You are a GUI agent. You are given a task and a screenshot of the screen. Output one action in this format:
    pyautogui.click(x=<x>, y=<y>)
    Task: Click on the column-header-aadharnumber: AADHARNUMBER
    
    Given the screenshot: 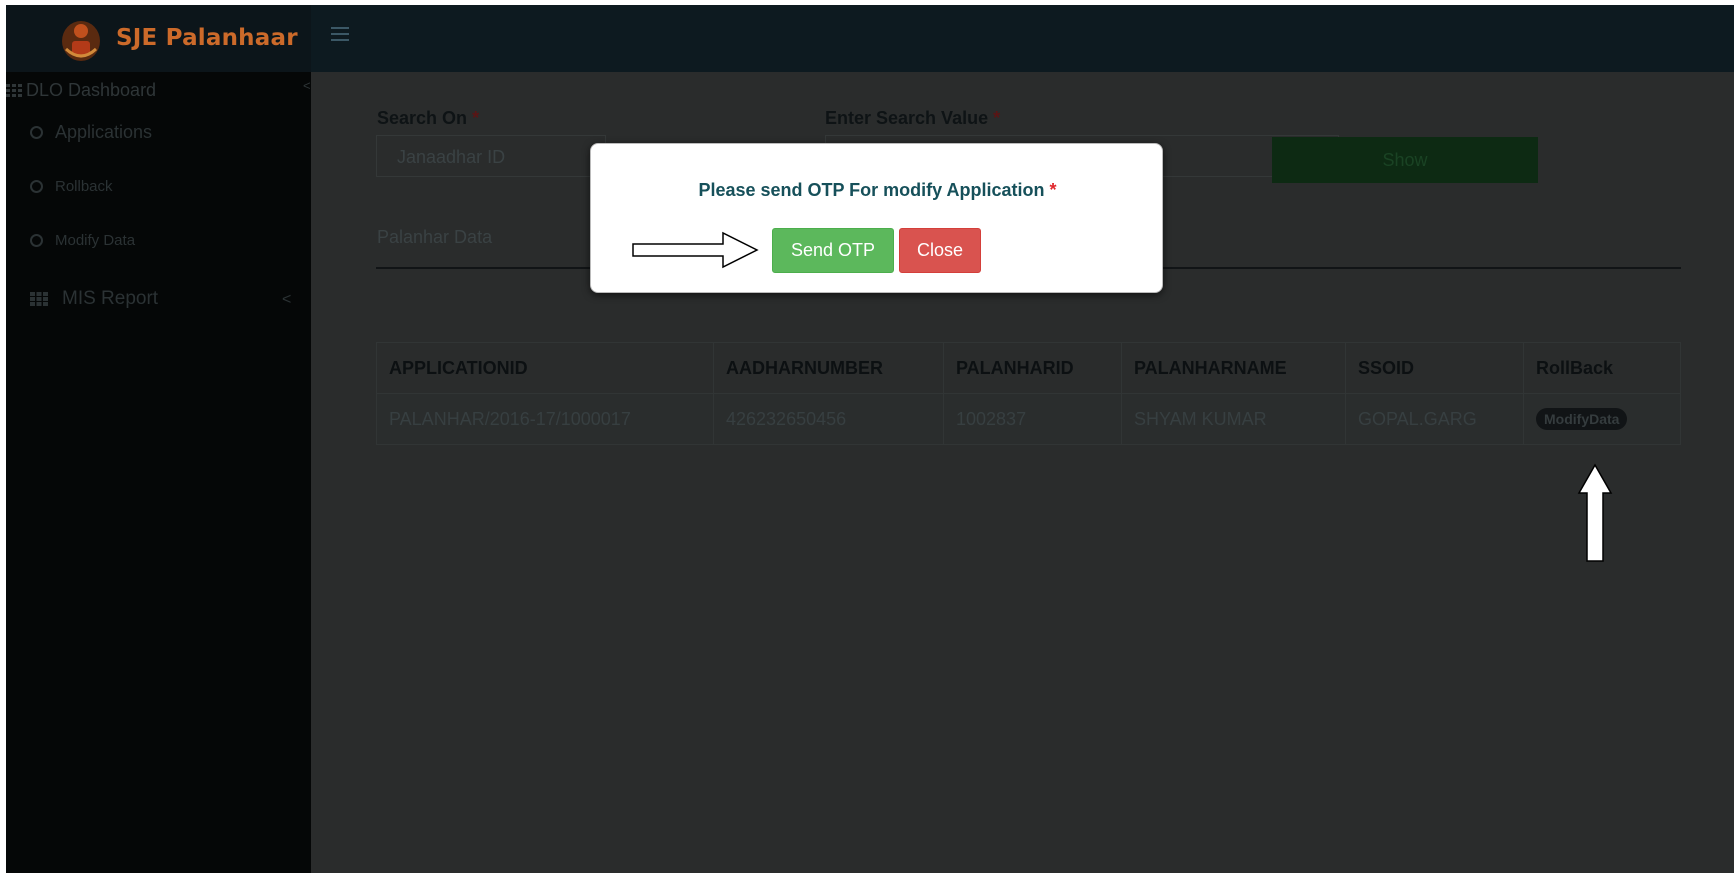 What is the action you would take?
    pyautogui.click(x=828, y=368)
    